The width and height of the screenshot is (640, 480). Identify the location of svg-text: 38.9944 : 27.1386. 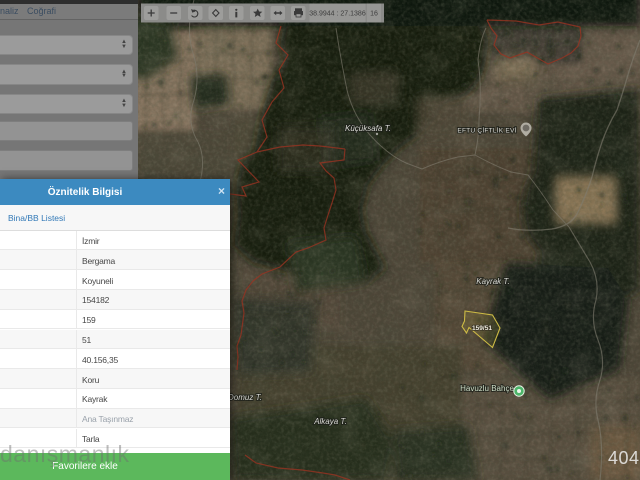
(337, 13).